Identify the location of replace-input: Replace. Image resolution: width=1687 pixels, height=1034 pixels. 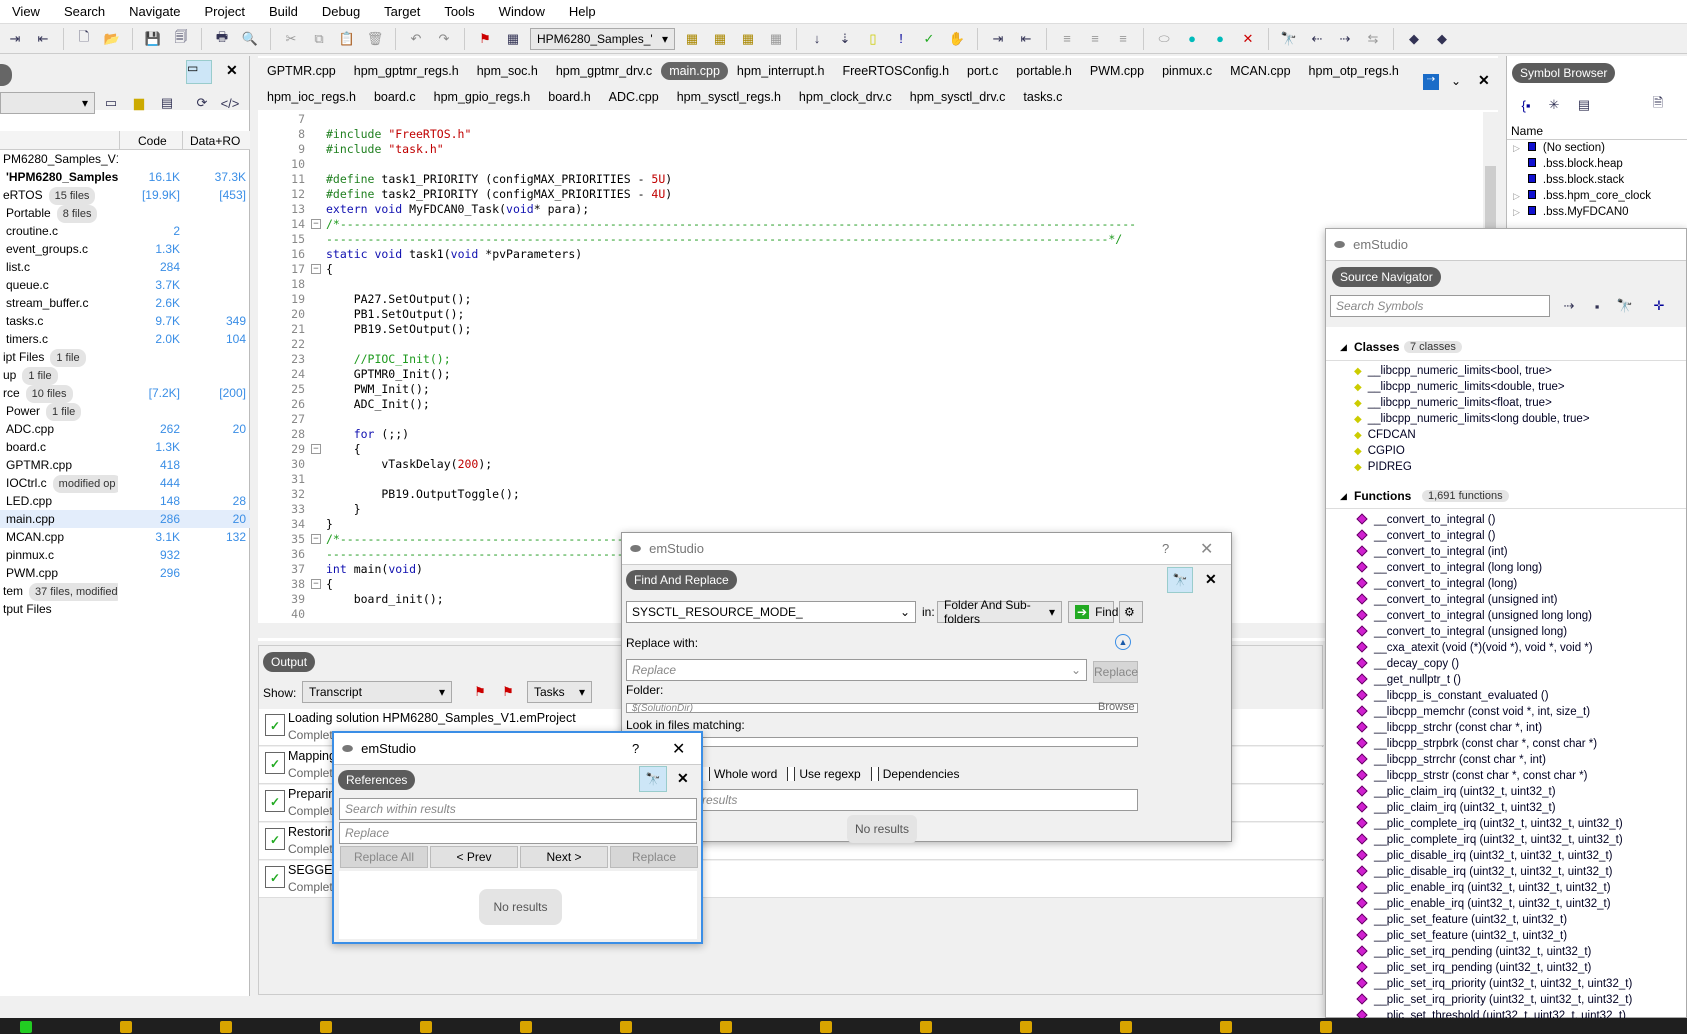
(518, 833).